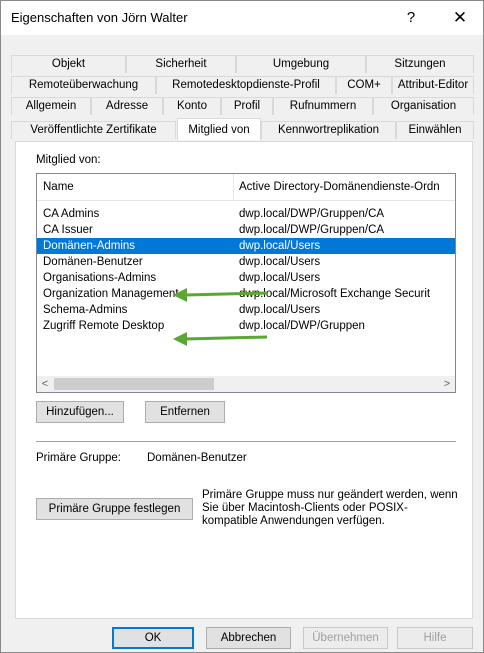 This screenshot has width=484, height=653. Describe the element at coordinates (220, 295) in the screenshot. I see `annotation-arrow-organisations-admins` at that location.